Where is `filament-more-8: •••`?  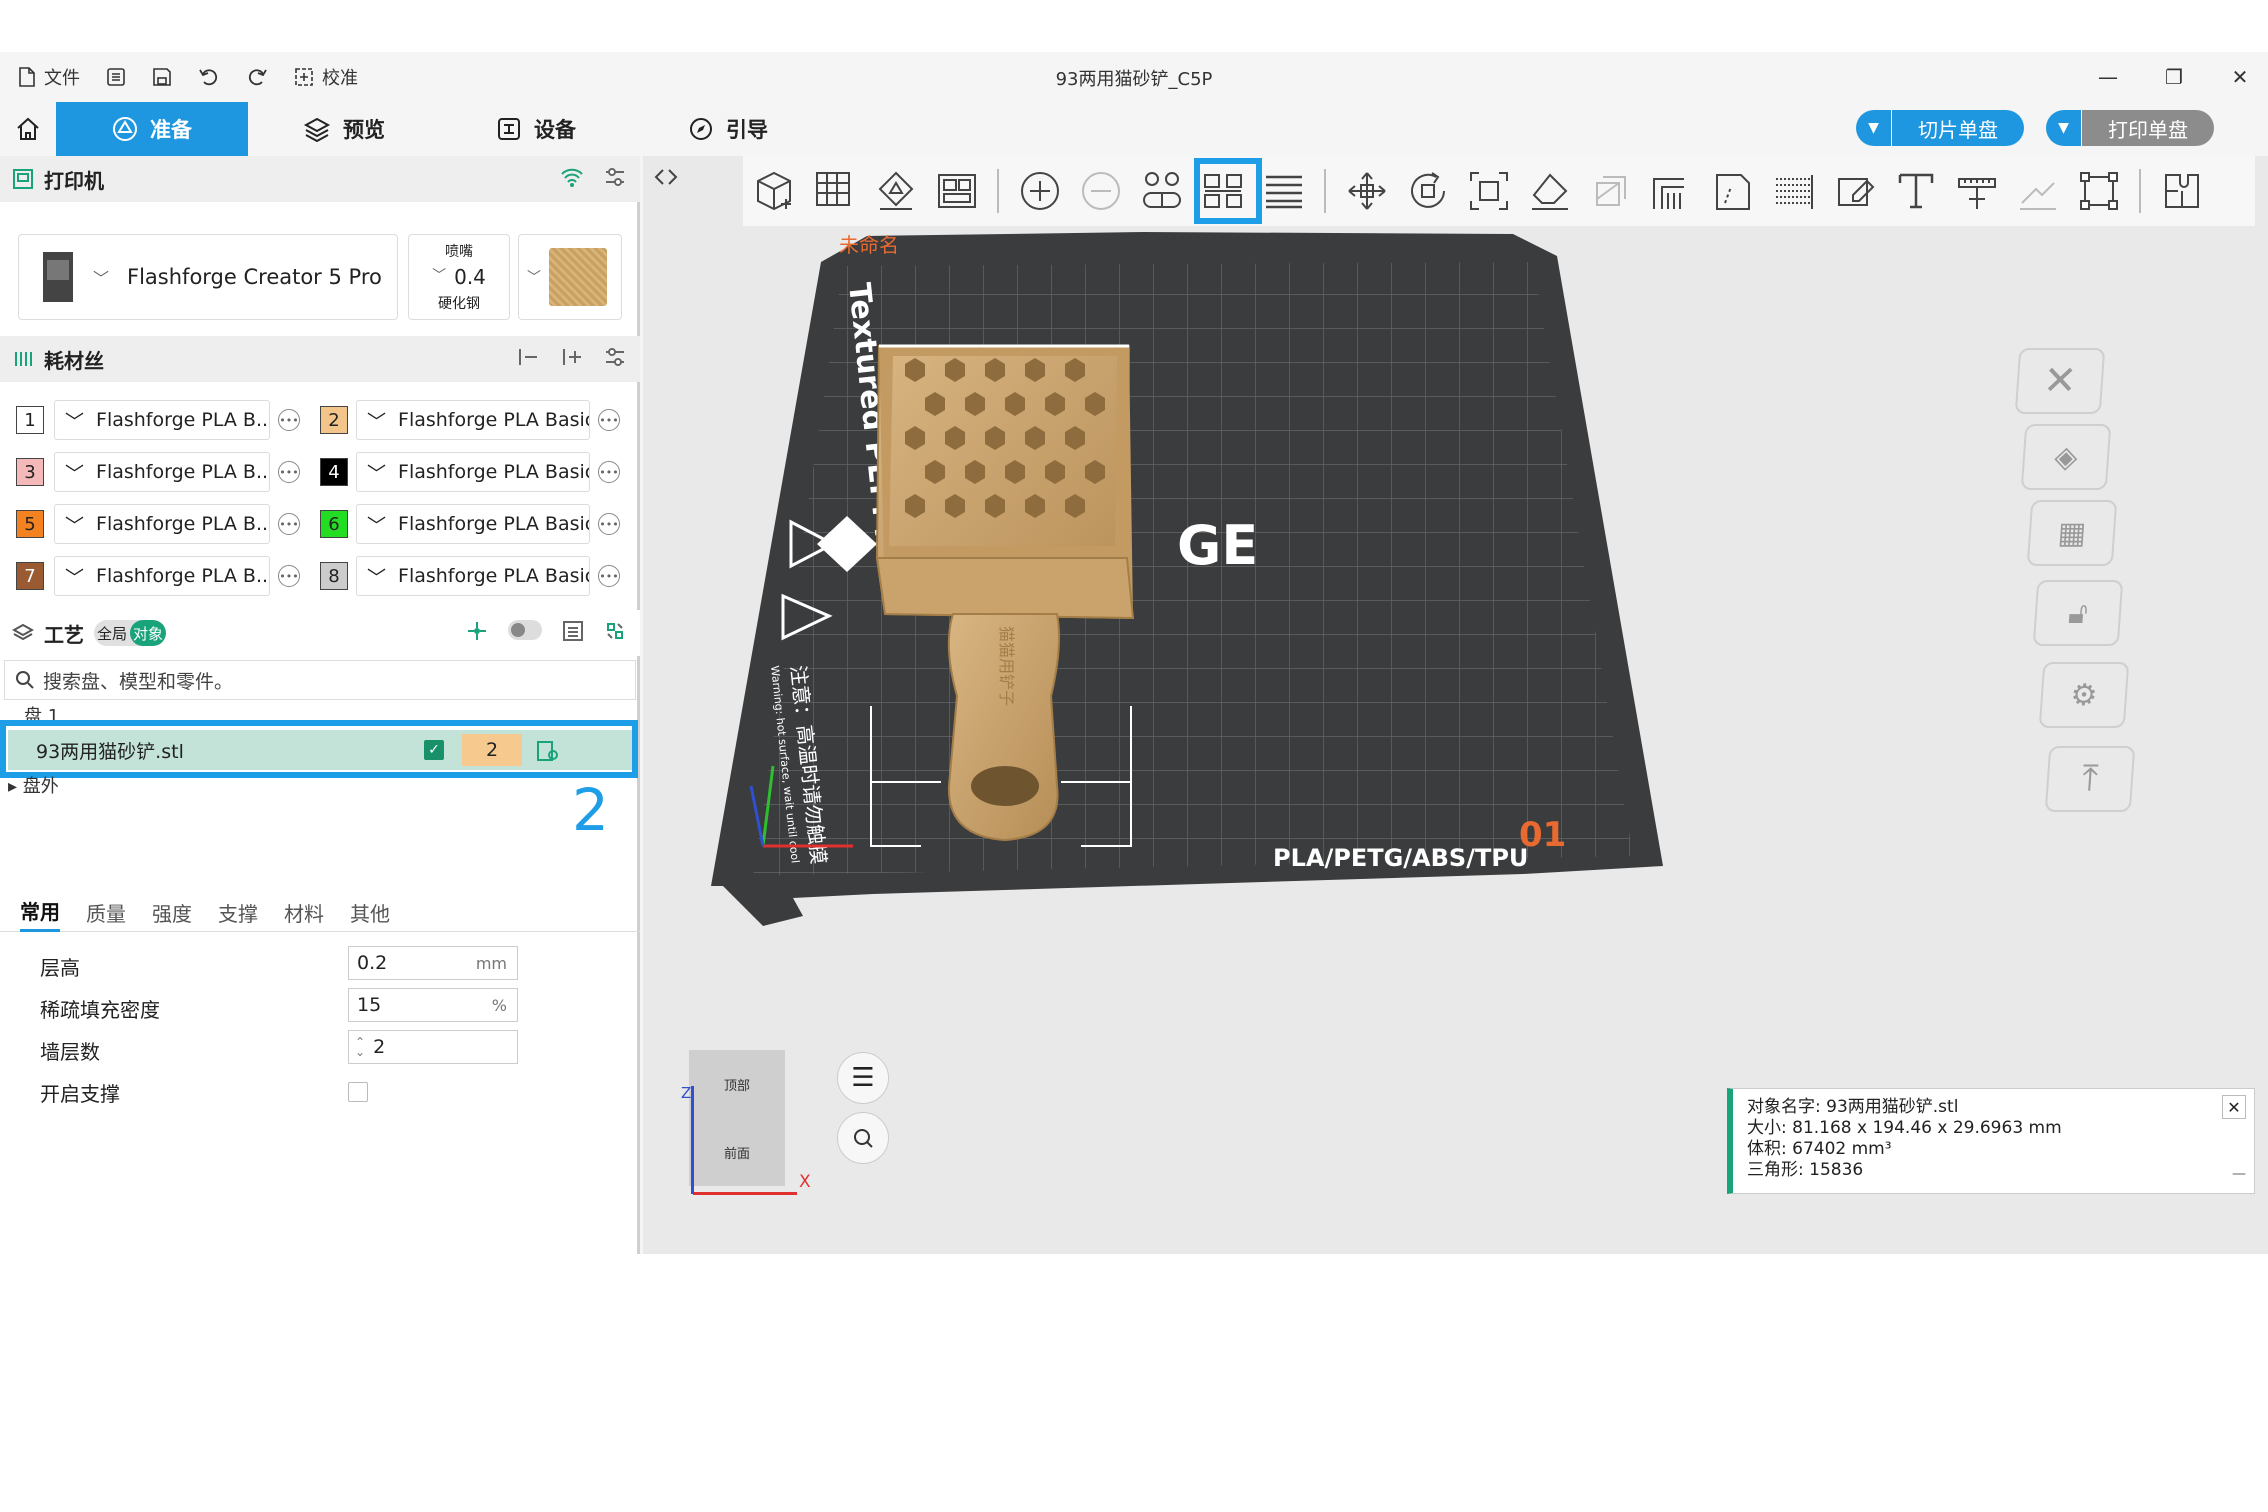 filament-more-8: ••• is located at coordinates (609, 576).